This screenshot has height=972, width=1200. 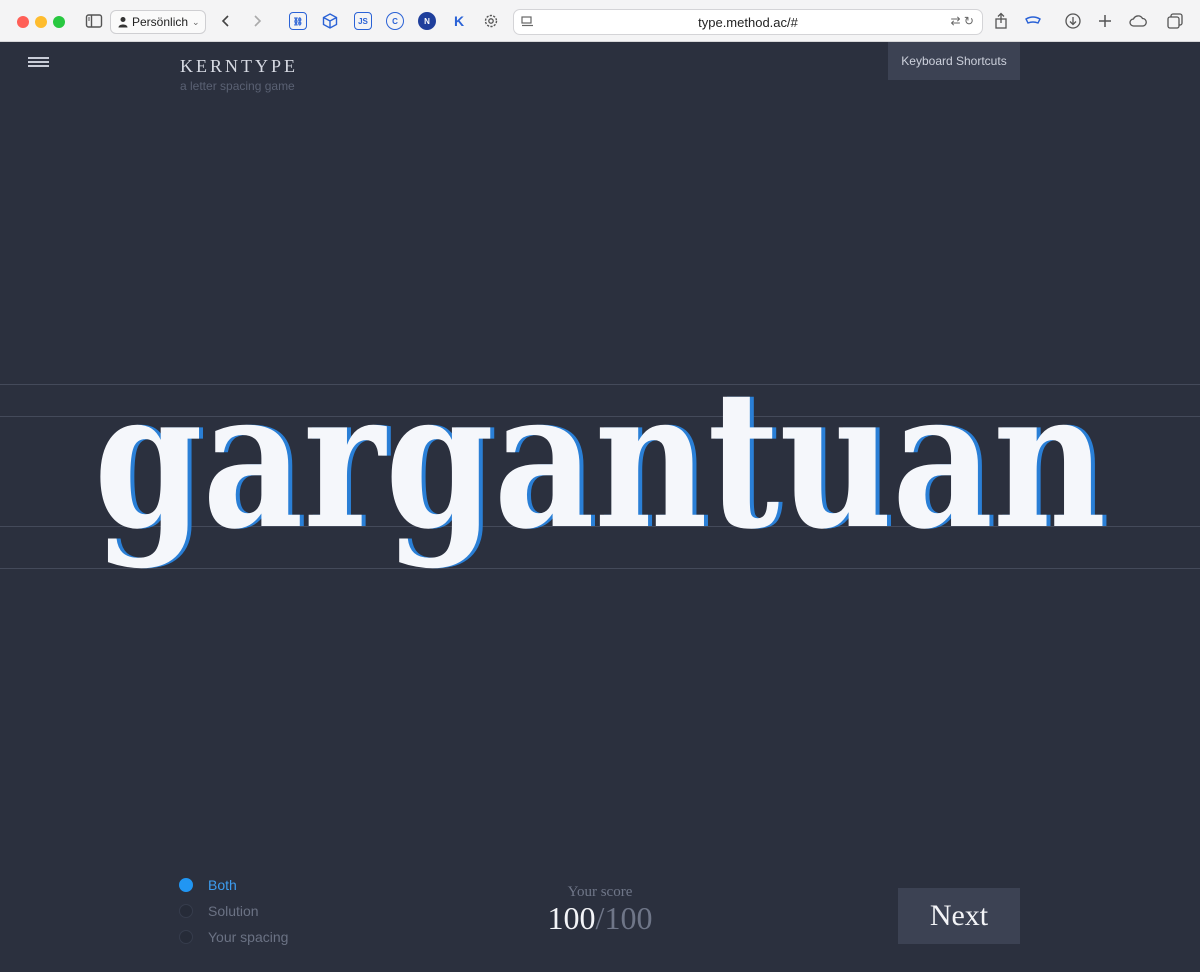 I want to click on link-icon: ⛓, so click(x=298, y=21).